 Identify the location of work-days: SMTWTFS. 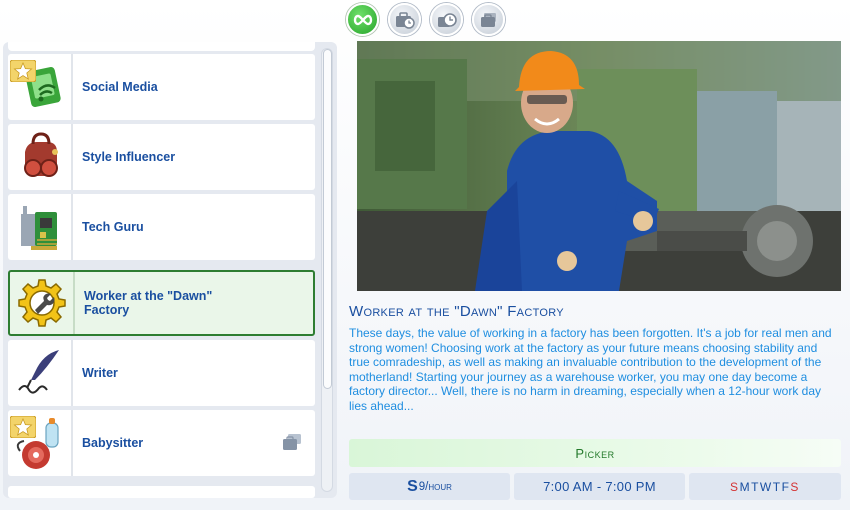
(765, 486).